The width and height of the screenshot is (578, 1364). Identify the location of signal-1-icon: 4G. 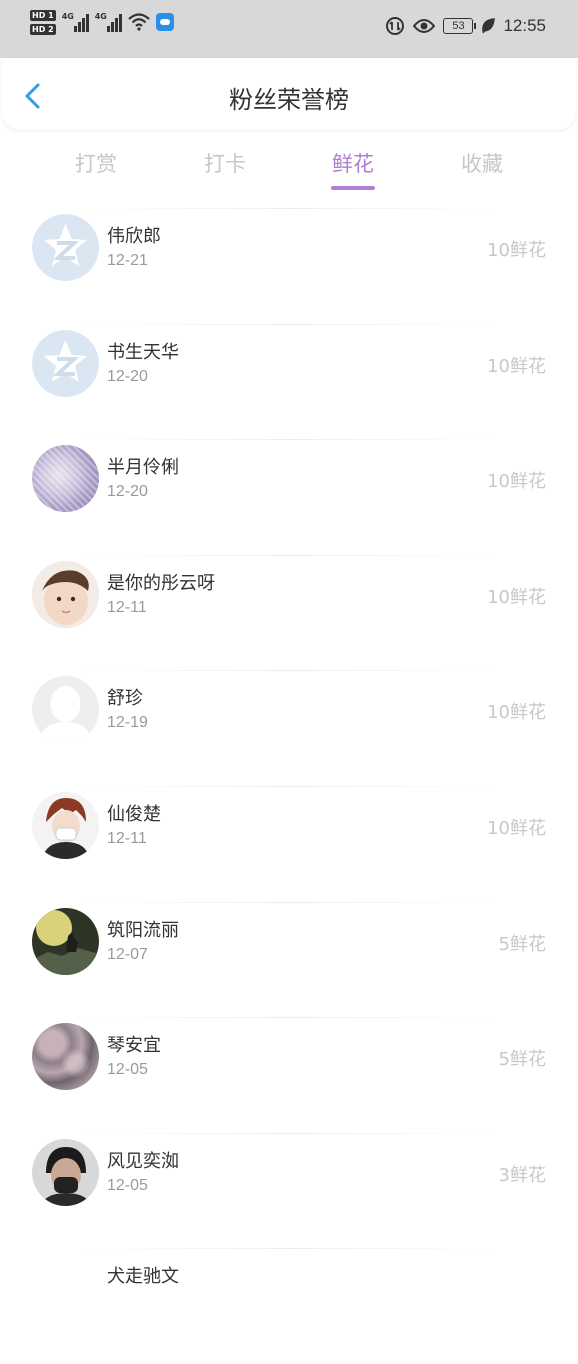
(75, 21).